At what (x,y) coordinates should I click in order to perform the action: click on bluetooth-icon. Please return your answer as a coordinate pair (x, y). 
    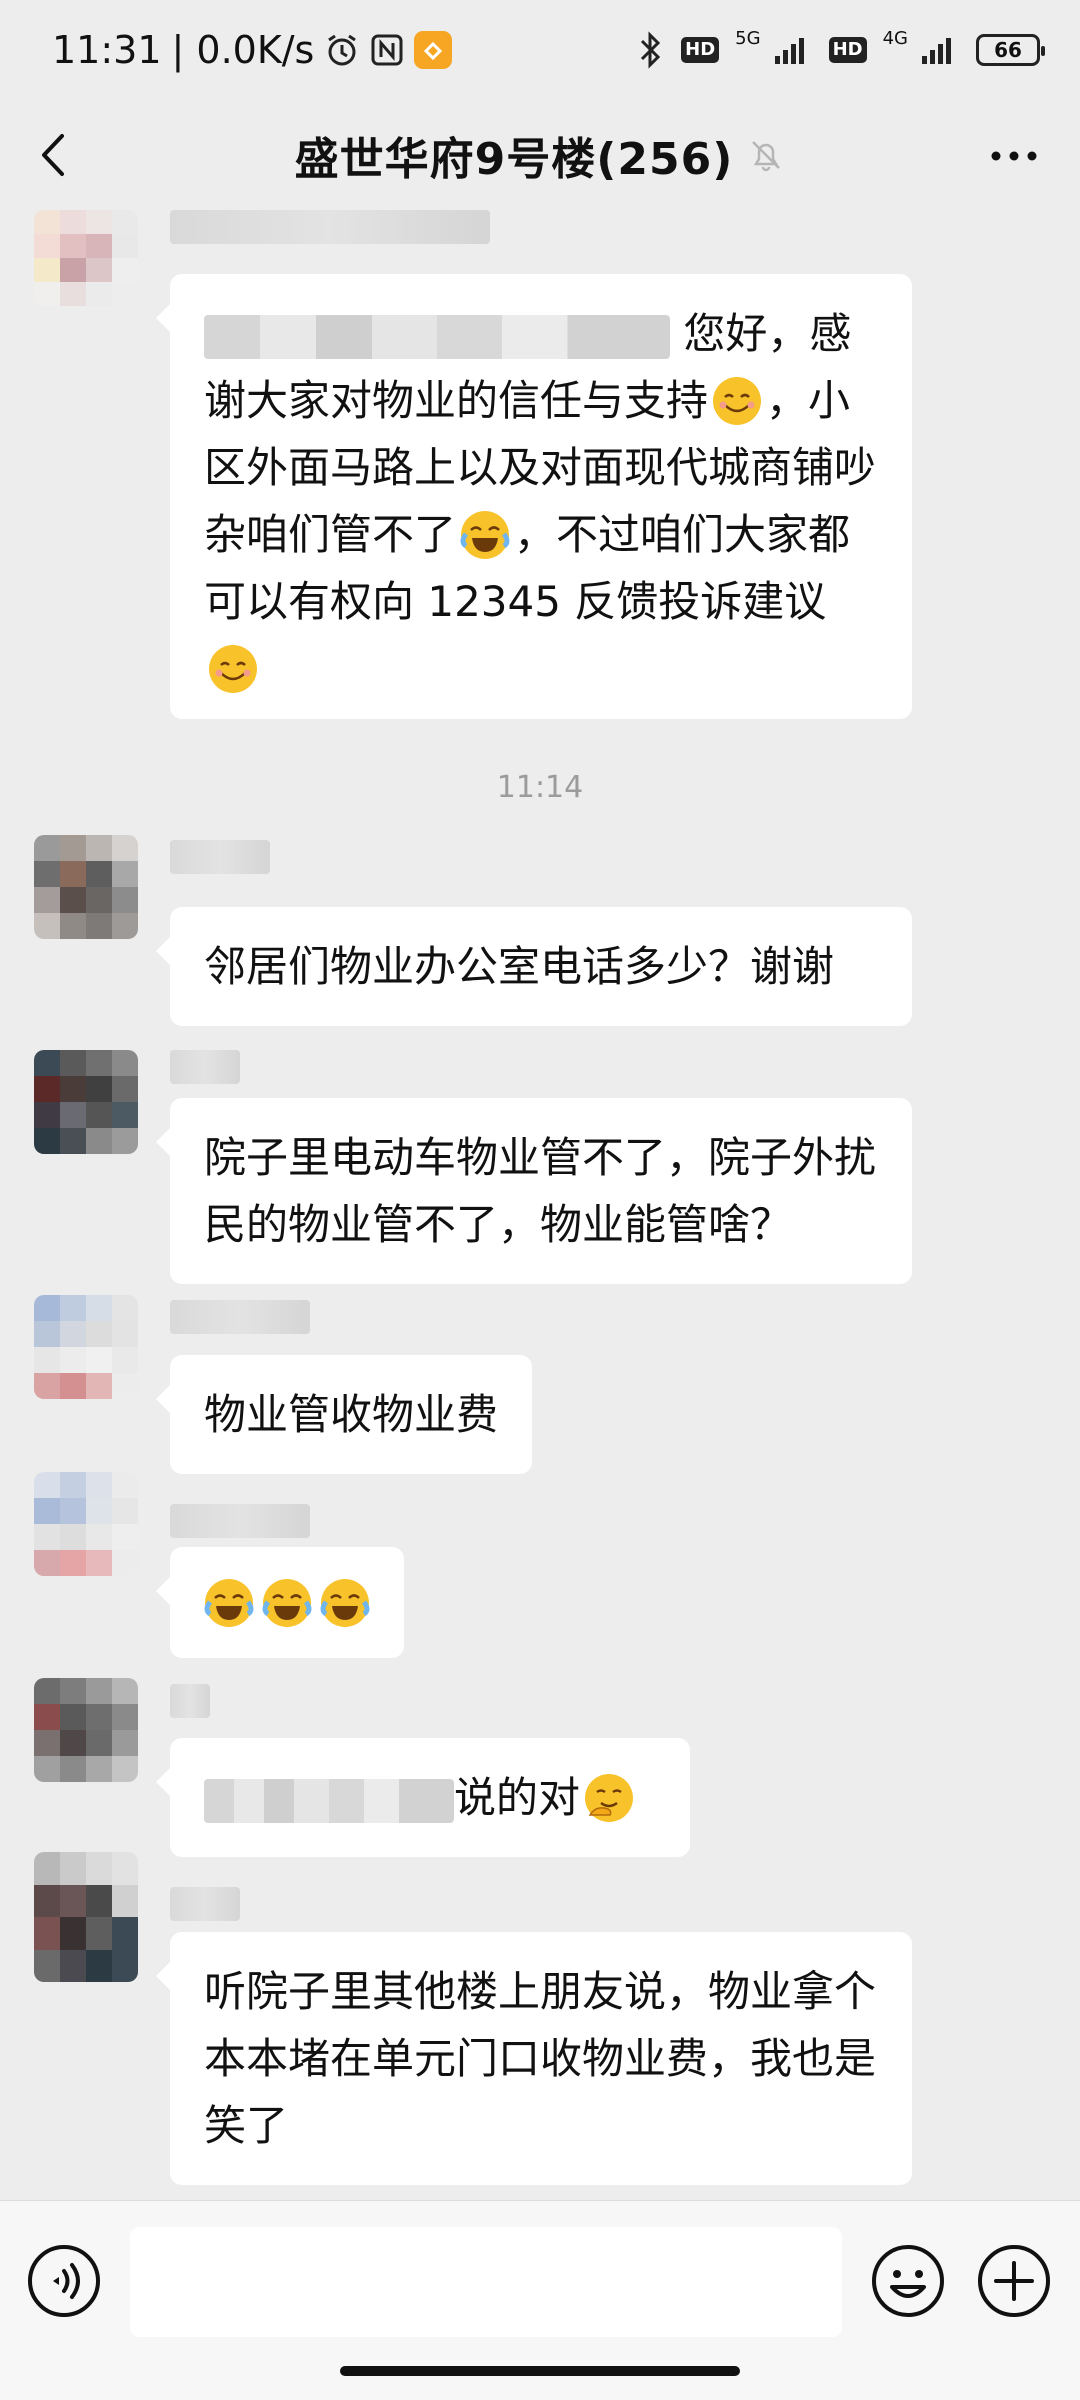
    Looking at the image, I should click on (650, 50).